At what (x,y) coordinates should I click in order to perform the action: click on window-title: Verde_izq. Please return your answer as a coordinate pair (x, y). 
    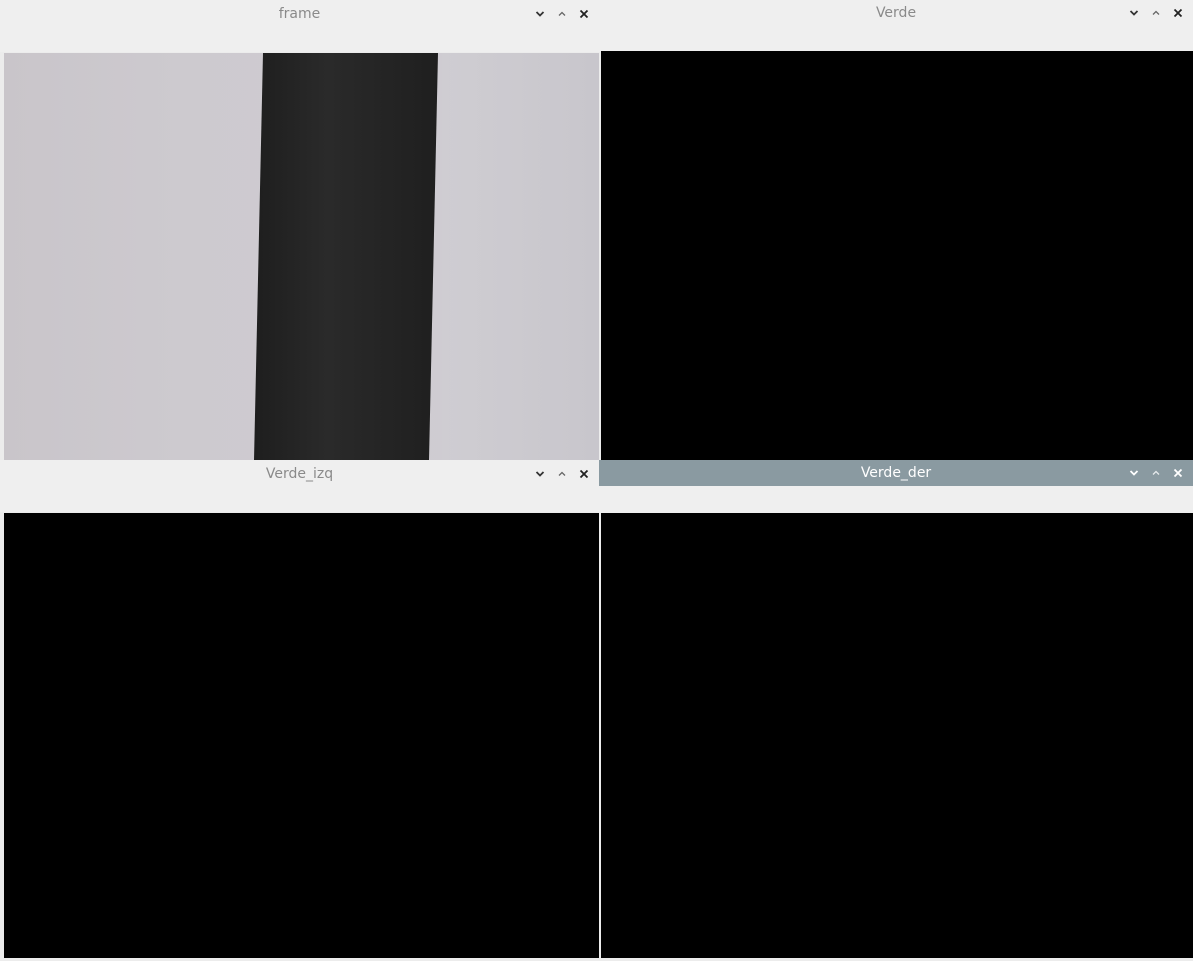
    Looking at the image, I should click on (299, 474).